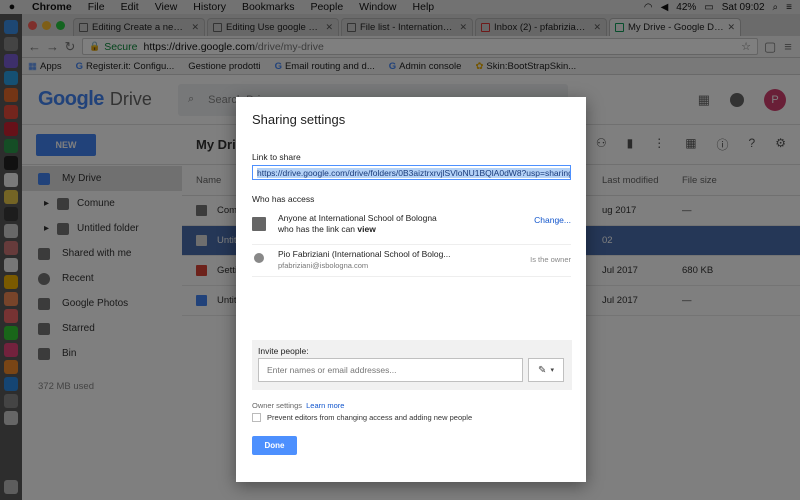 The image size is (800, 500). What do you see at coordinates (325, 405) in the screenshot?
I see `learn-more-link: Learn more` at bounding box center [325, 405].